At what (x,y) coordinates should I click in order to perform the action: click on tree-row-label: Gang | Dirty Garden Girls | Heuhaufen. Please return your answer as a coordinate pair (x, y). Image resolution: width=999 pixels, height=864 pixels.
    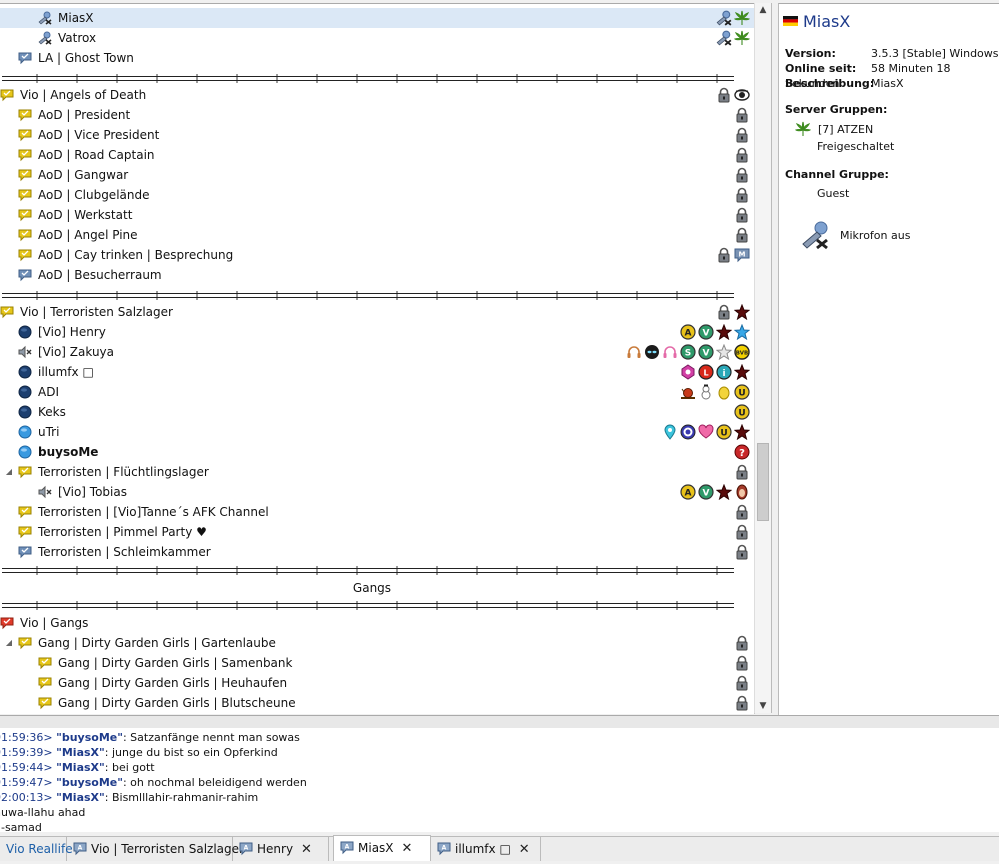
    Looking at the image, I should click on (173, 683).